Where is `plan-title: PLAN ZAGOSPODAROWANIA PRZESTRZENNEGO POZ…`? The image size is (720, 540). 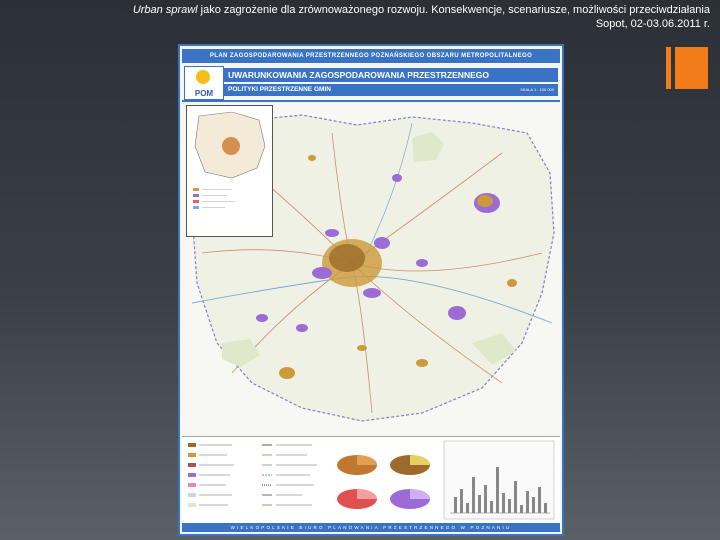
plan-title: PLAN ZAGOSPODAROWANIA PRZESTRZENNEGO POZ… is located at coordinates (371, 56).